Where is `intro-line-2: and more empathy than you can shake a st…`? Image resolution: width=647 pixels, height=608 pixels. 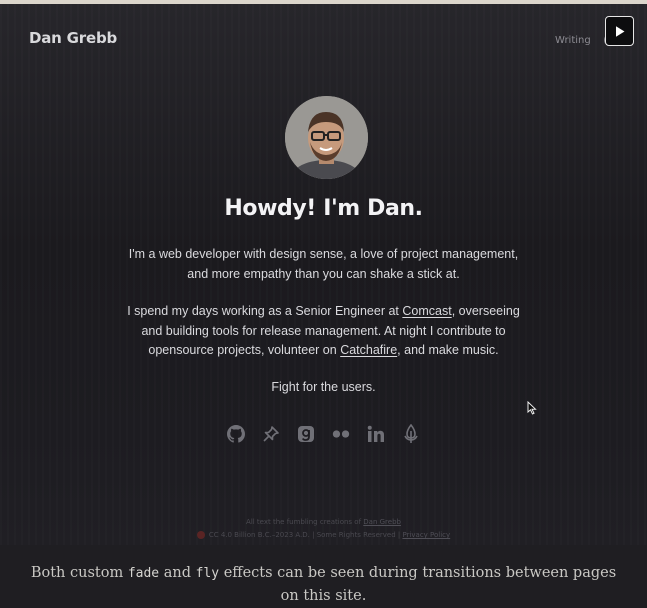 intro-line-2: and more empathy than you can shake a st… is located at coordinates (323, 273).